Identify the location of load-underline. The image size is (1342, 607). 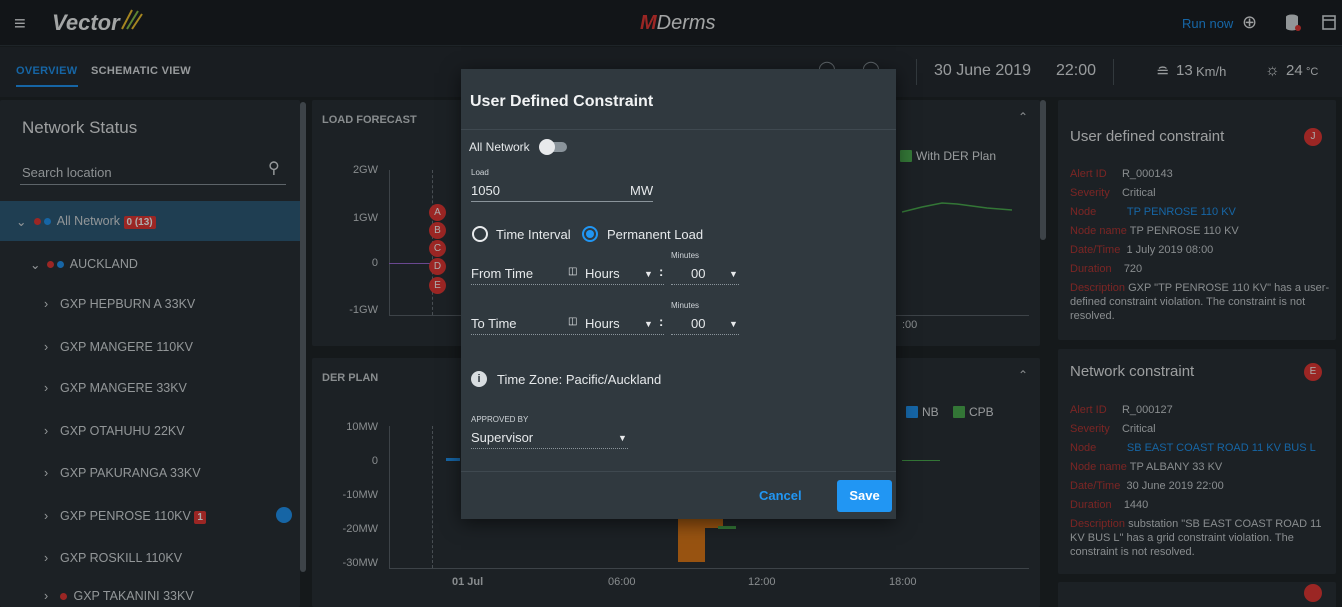
(562, 201).